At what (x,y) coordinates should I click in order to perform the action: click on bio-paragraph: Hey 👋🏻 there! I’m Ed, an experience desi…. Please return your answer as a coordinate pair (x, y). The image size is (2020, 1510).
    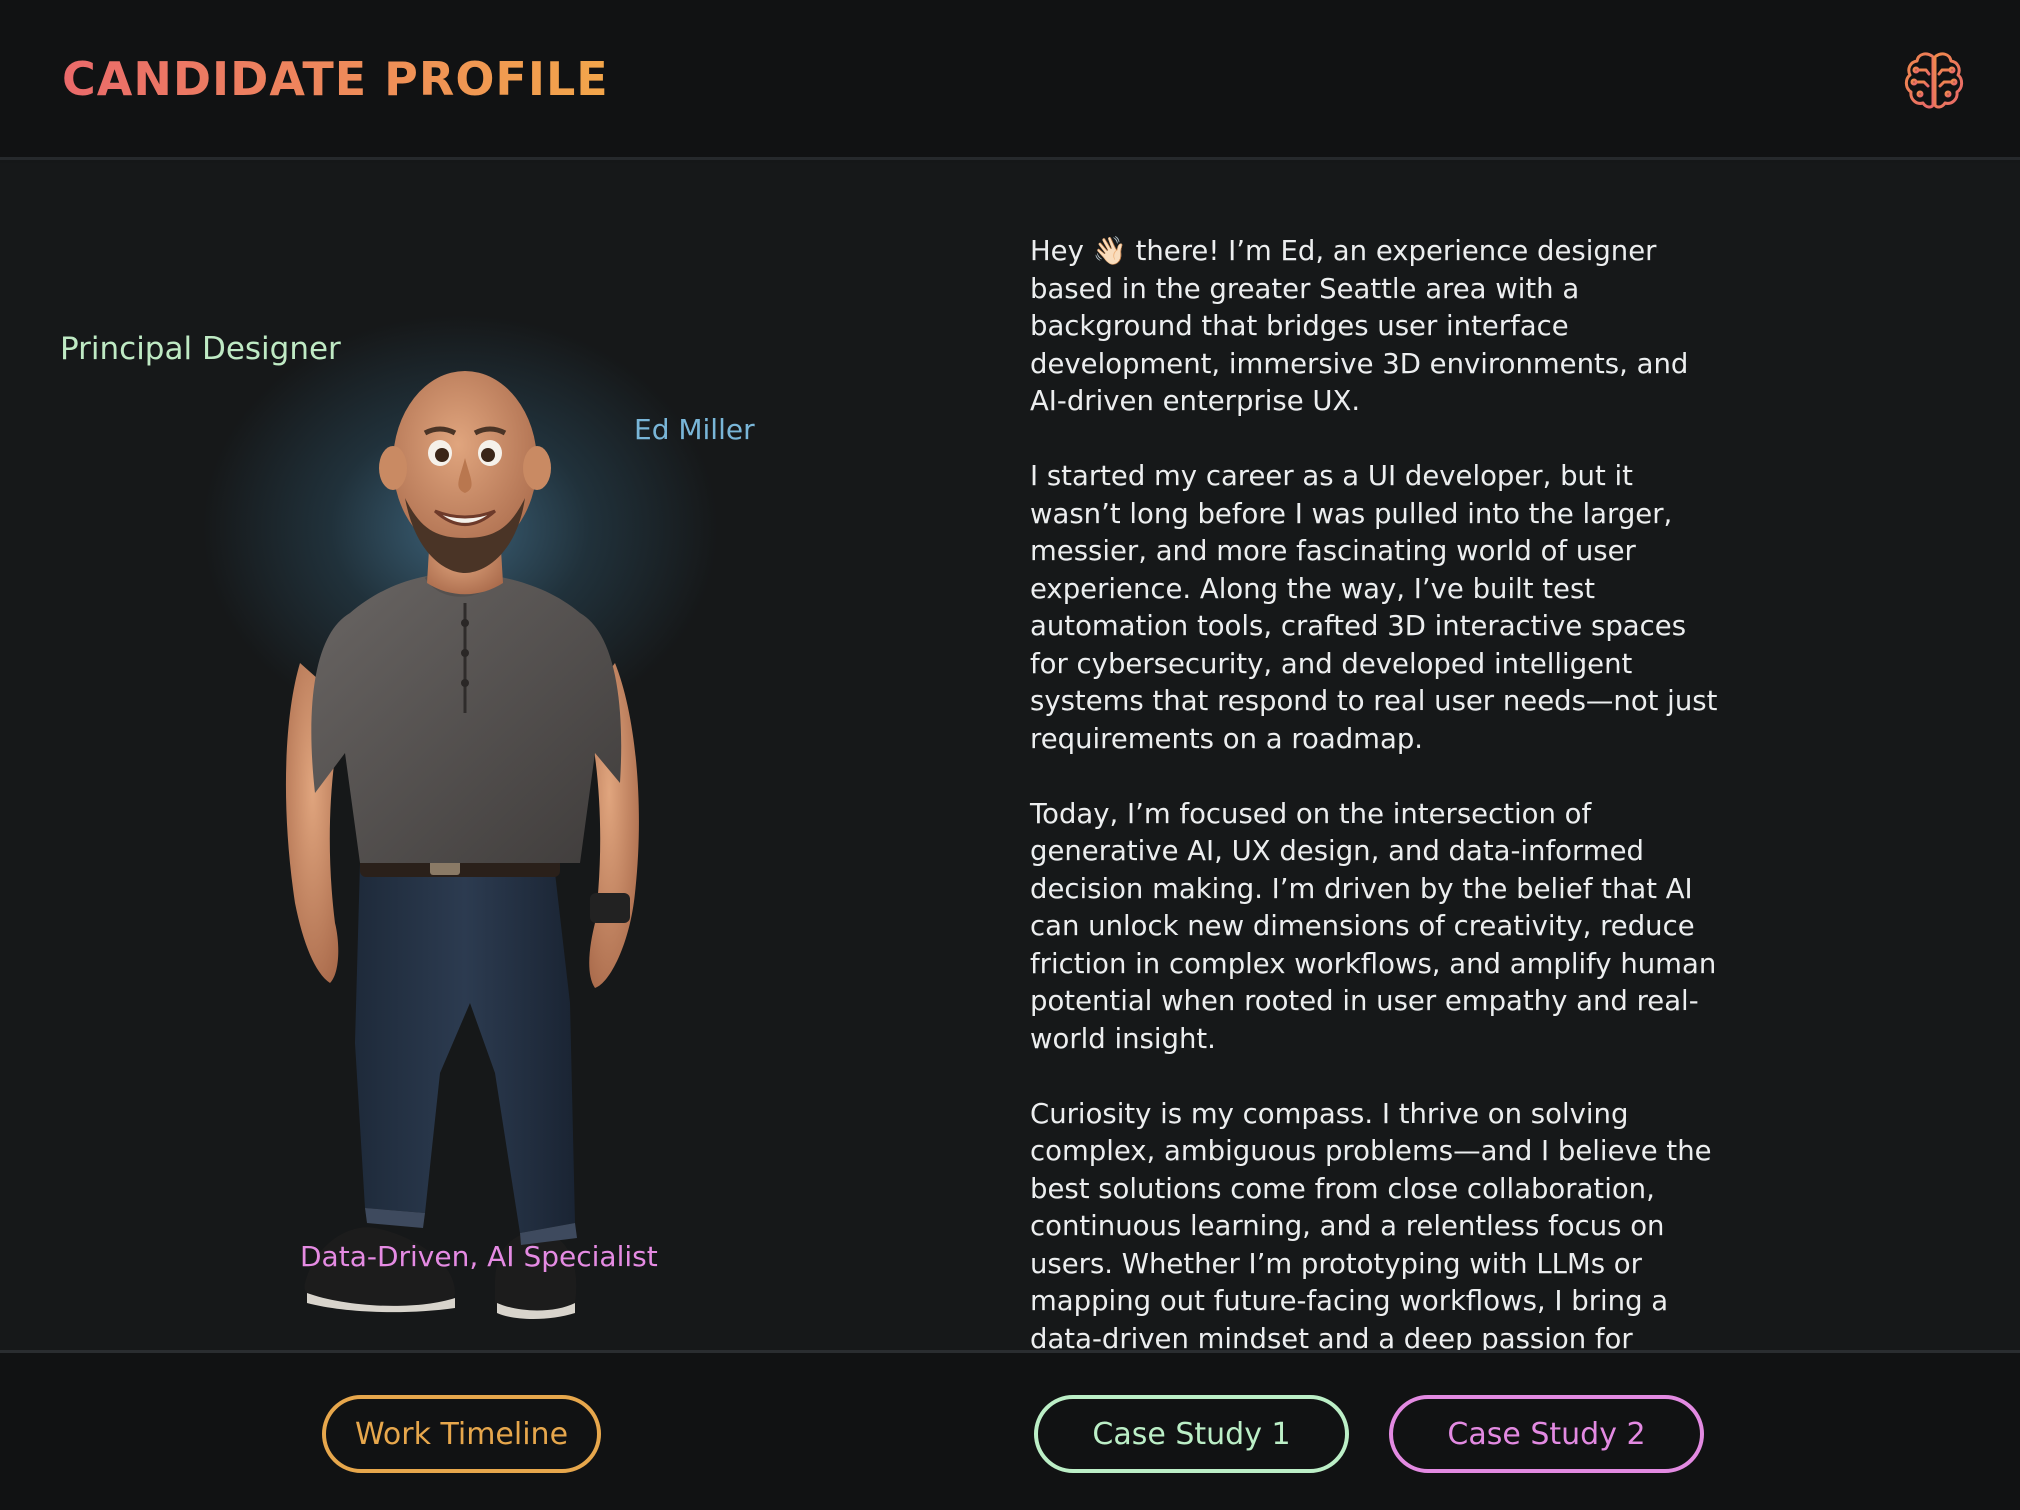
    Looking at the image, I should click on (1359, 326).